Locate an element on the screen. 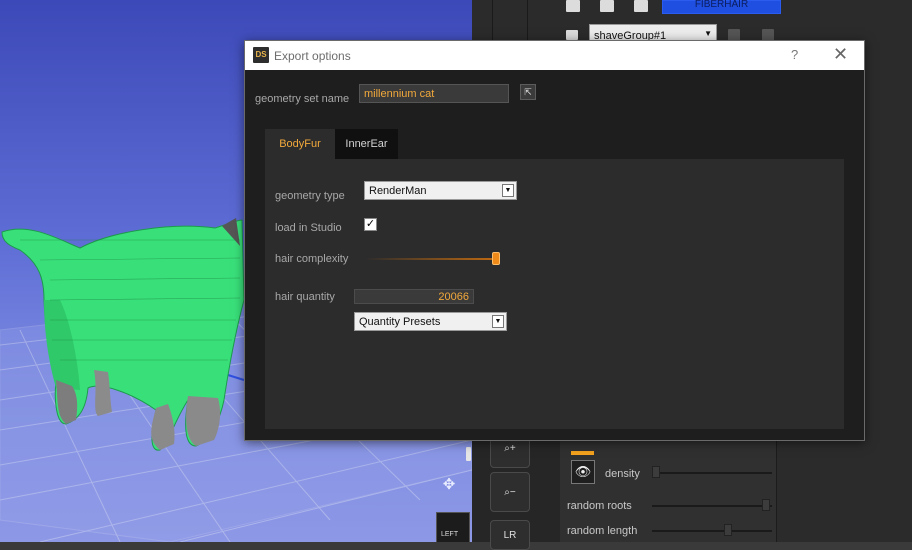 The height and width of the screenshot is (550, 912). save-icon is located at coordinates (607, 6).